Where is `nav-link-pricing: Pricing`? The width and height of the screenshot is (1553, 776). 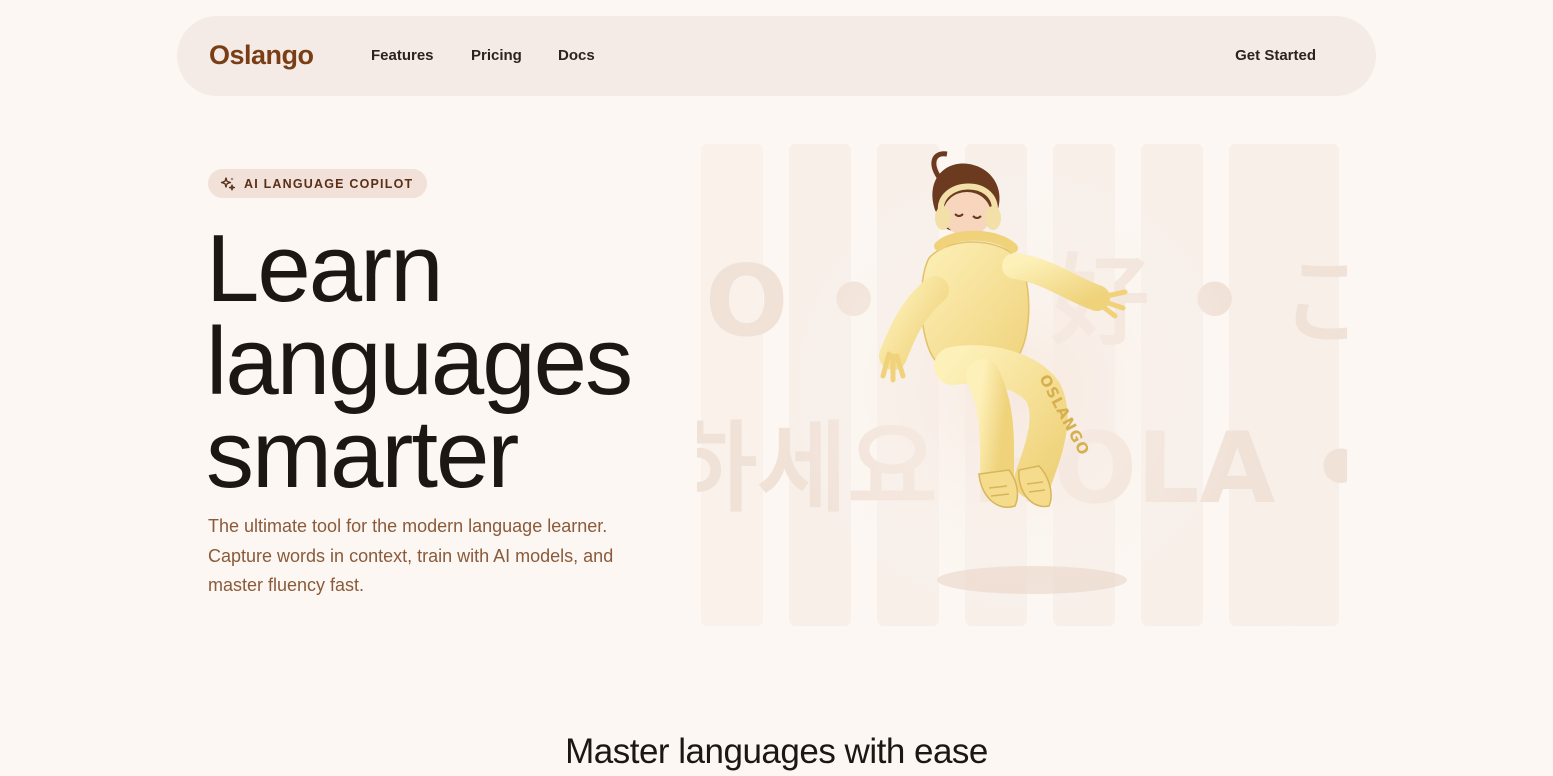 nav-link-pricing: Pricing is located at coordinates (496, 55).